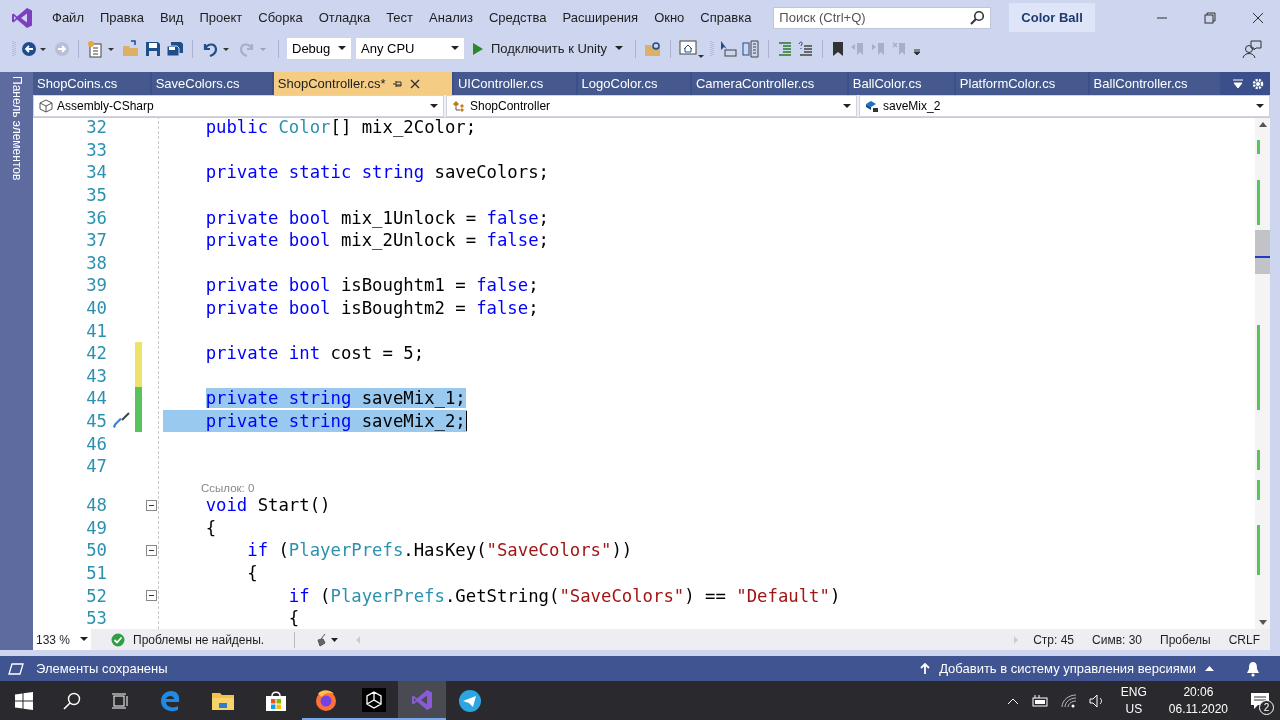 This screenshot has width=1280, height=720. I want to click on menu-item: Окно, so click(669, 17).